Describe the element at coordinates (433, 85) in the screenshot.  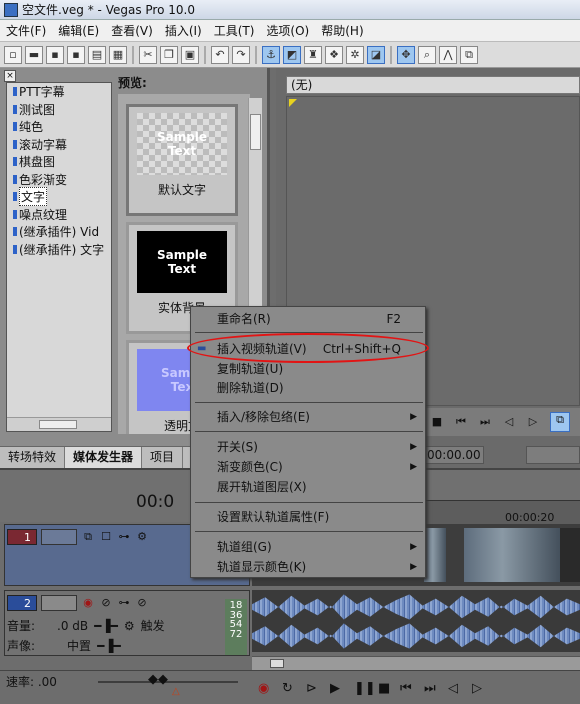
I see `preview-dropdown: (无)` at that location.